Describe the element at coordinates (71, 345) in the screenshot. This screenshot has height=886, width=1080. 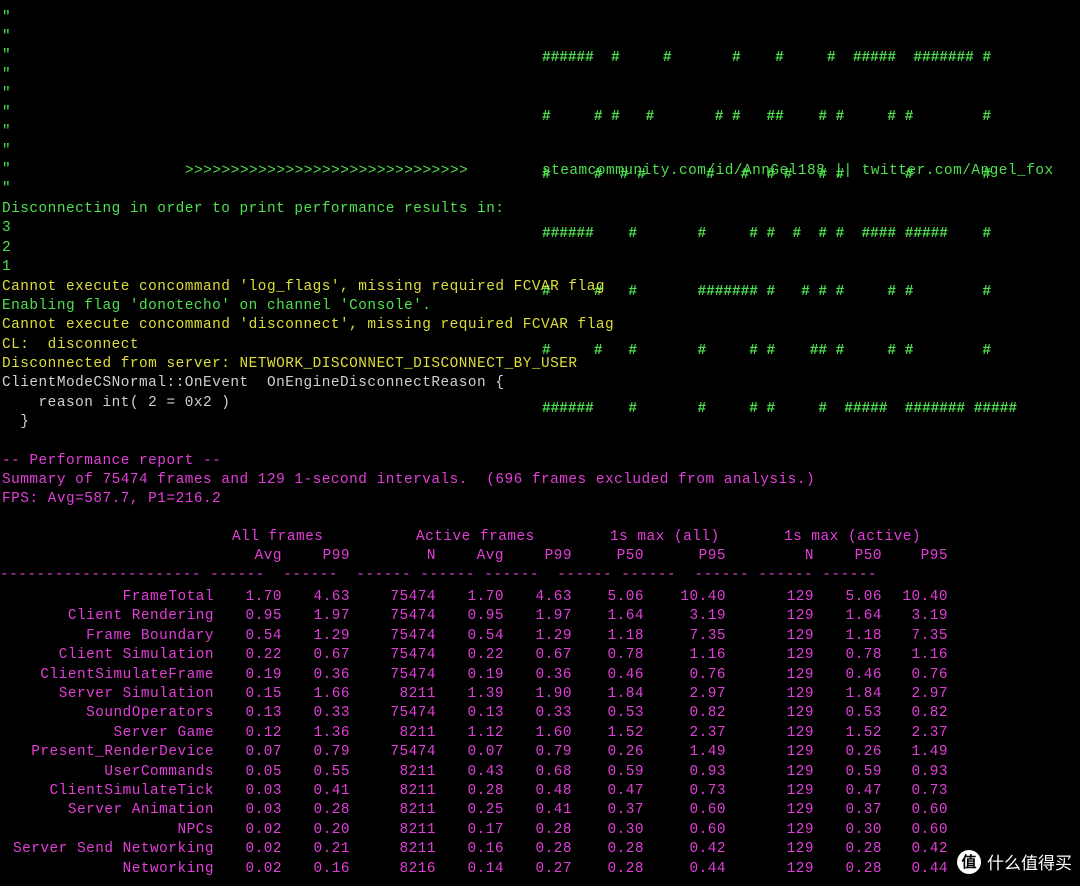
I see `log-line: CL: disconnect` at that location.